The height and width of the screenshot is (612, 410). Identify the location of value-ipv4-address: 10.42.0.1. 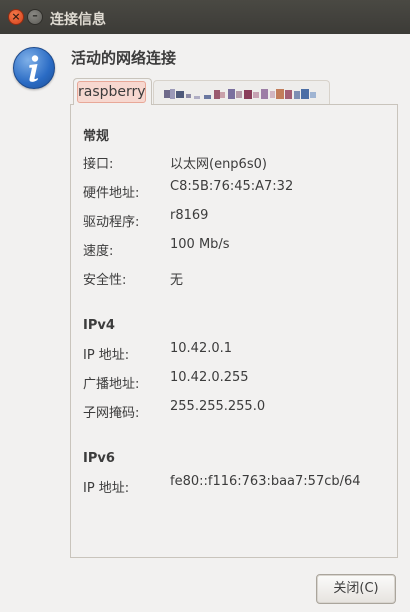
(201, 348).